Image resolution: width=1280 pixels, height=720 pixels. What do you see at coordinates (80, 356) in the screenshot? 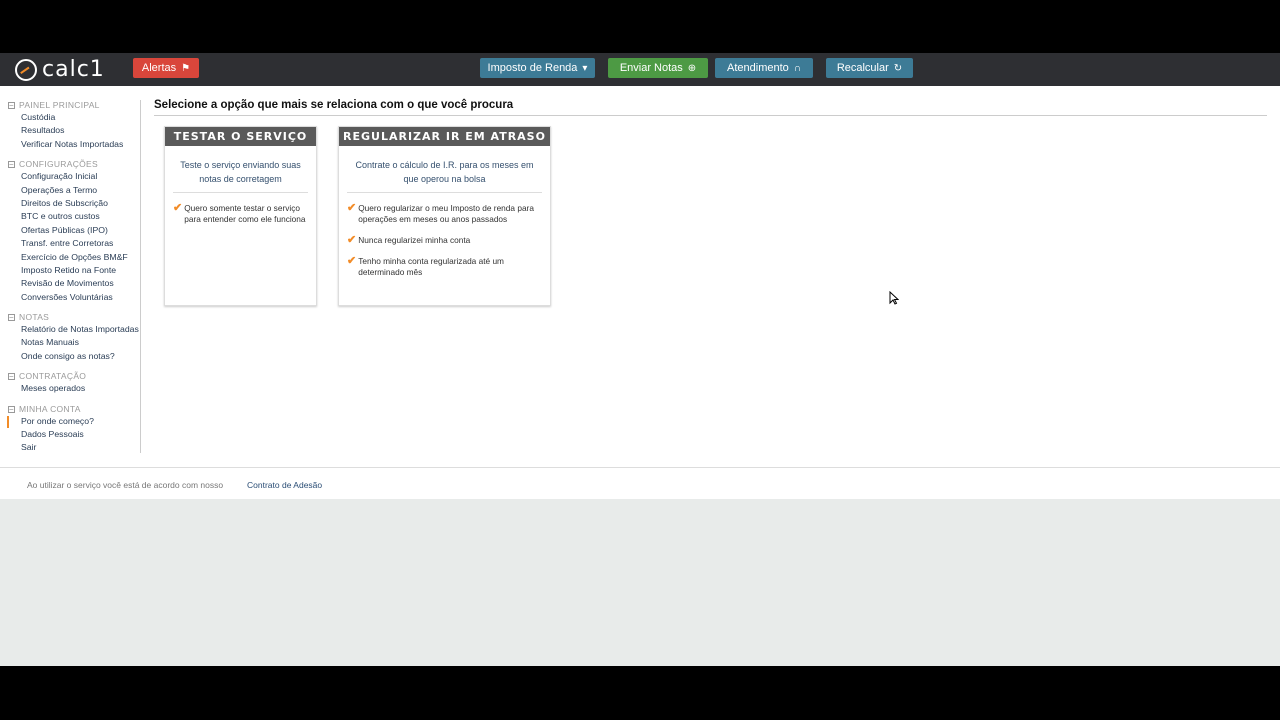
I see `sidebar-item-onde-consigo: Onde consigo as notas?` at bounding box center [80, 356].